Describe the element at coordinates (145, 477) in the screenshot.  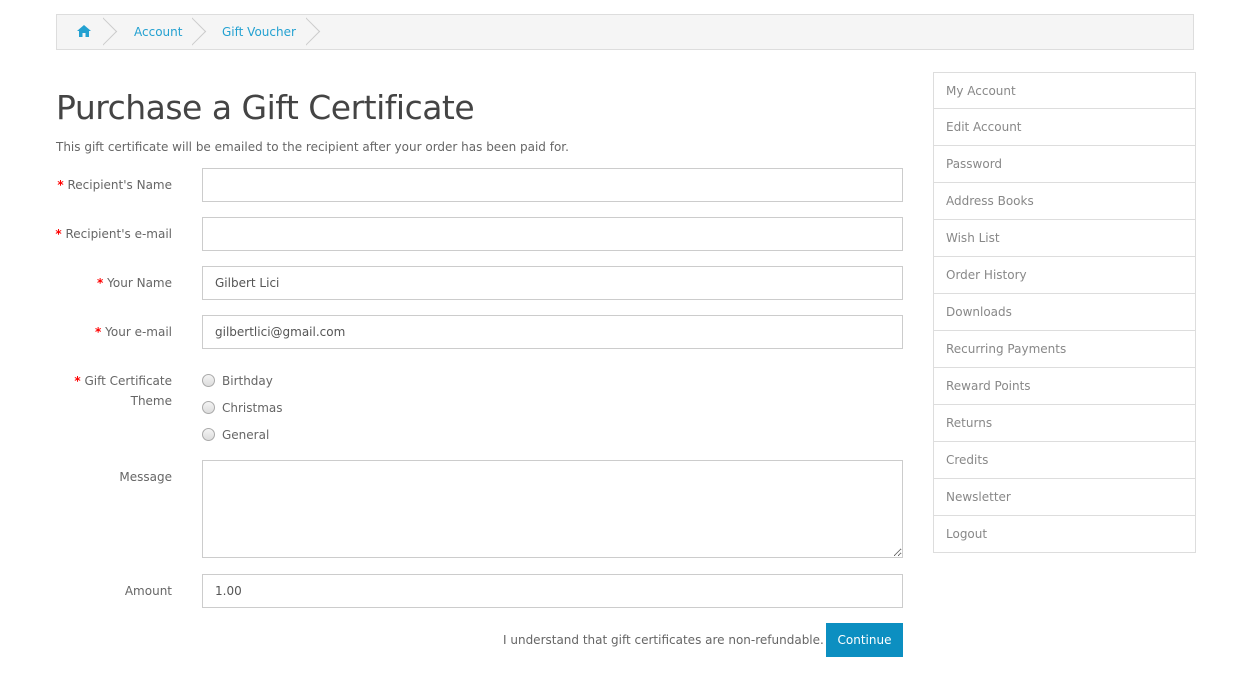
I see `message-label: Message` at that location.